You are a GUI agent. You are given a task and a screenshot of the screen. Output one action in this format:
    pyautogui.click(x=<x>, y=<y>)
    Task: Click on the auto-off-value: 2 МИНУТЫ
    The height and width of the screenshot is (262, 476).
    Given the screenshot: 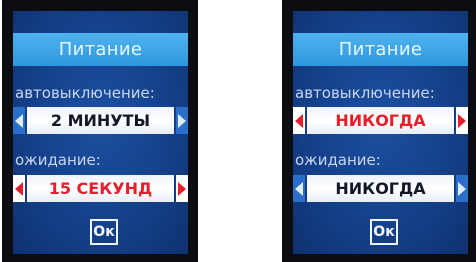 What is the action you would take?
    pyautogui.click(x=100, y=120)
    